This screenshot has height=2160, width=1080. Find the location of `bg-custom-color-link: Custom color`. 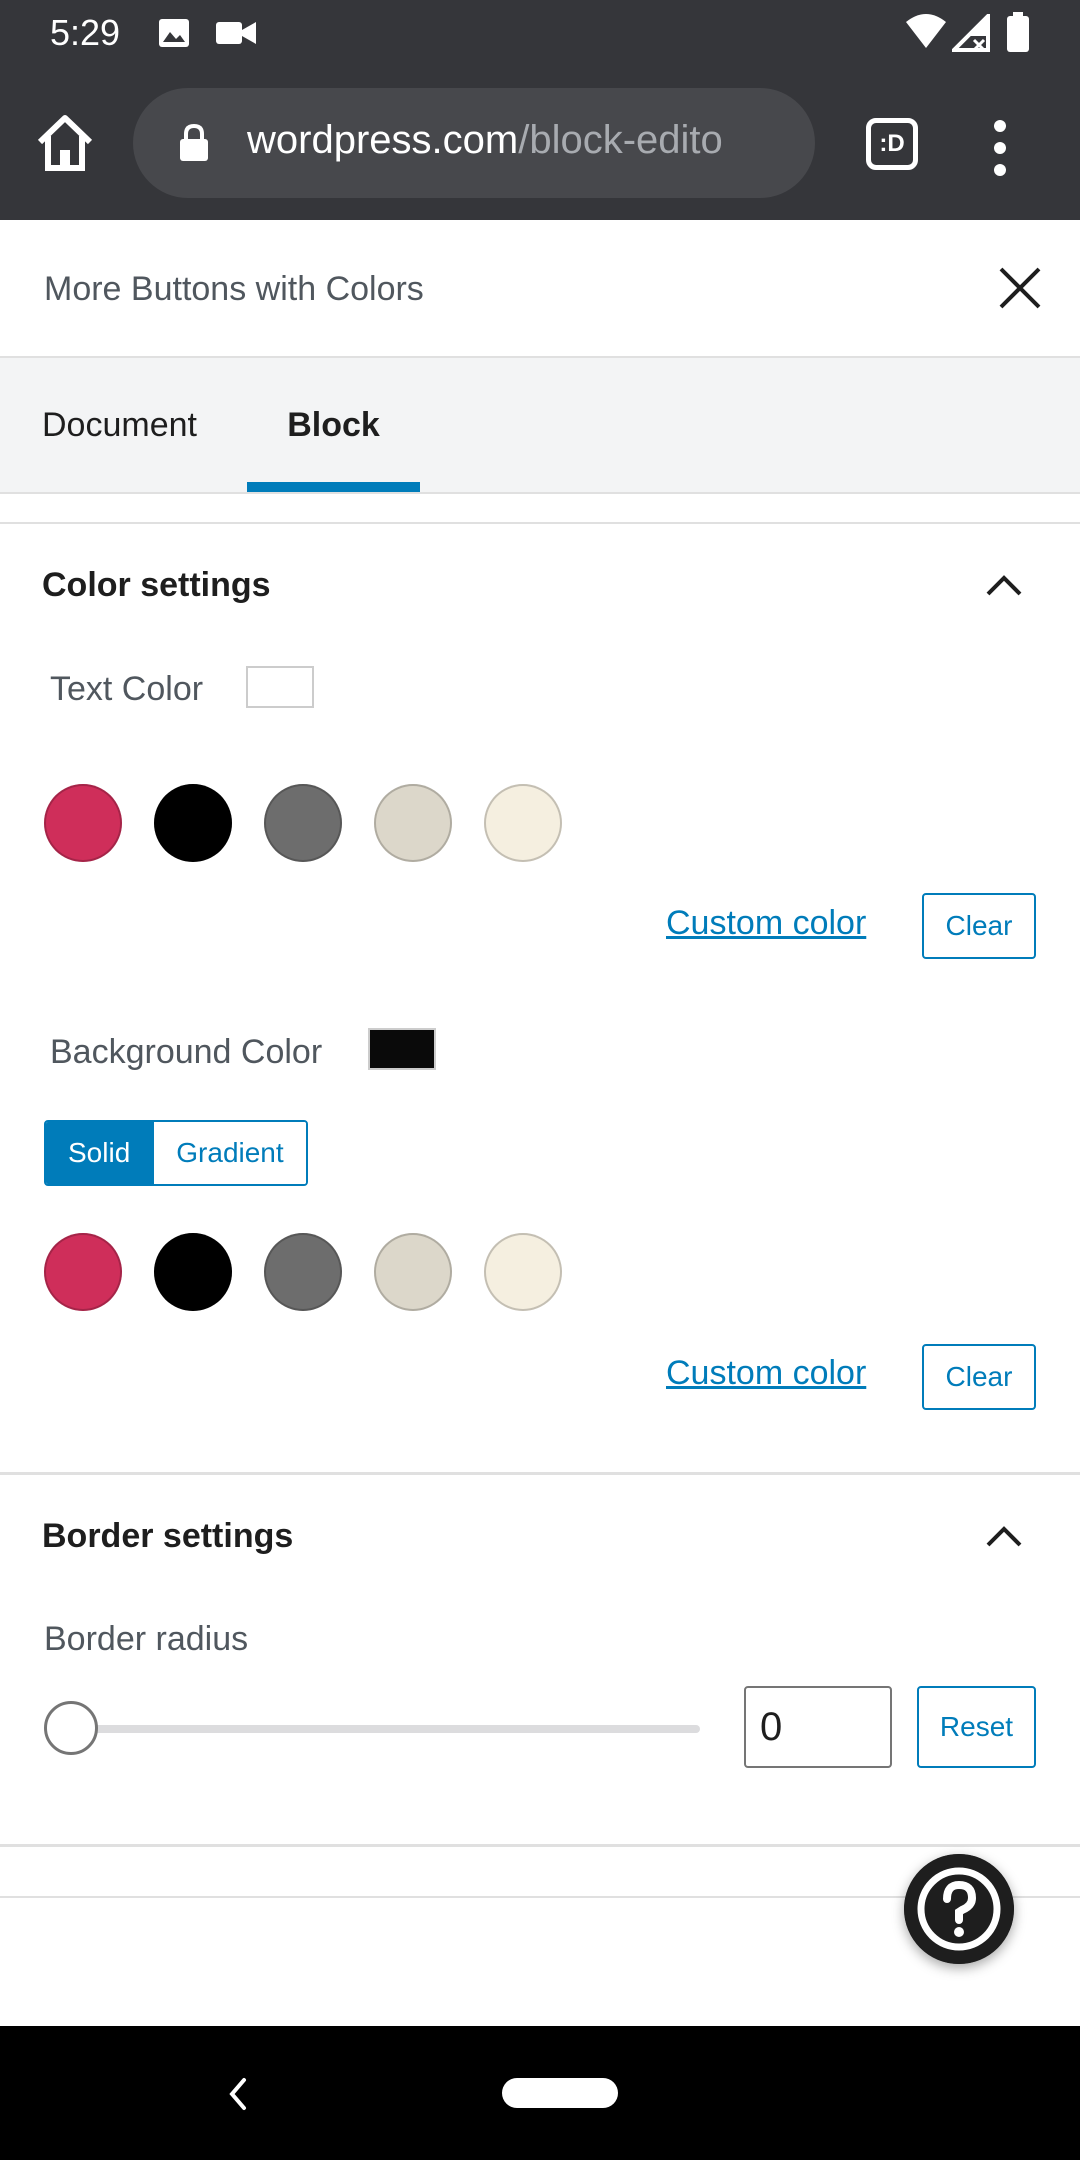

bg-custom-color-link: Custom color is located at coordinates (766, 1373).